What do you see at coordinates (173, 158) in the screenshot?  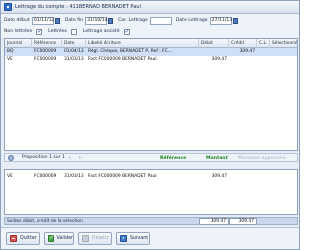 I see `legend-reference: Référence` at bounding box center [173, 158].